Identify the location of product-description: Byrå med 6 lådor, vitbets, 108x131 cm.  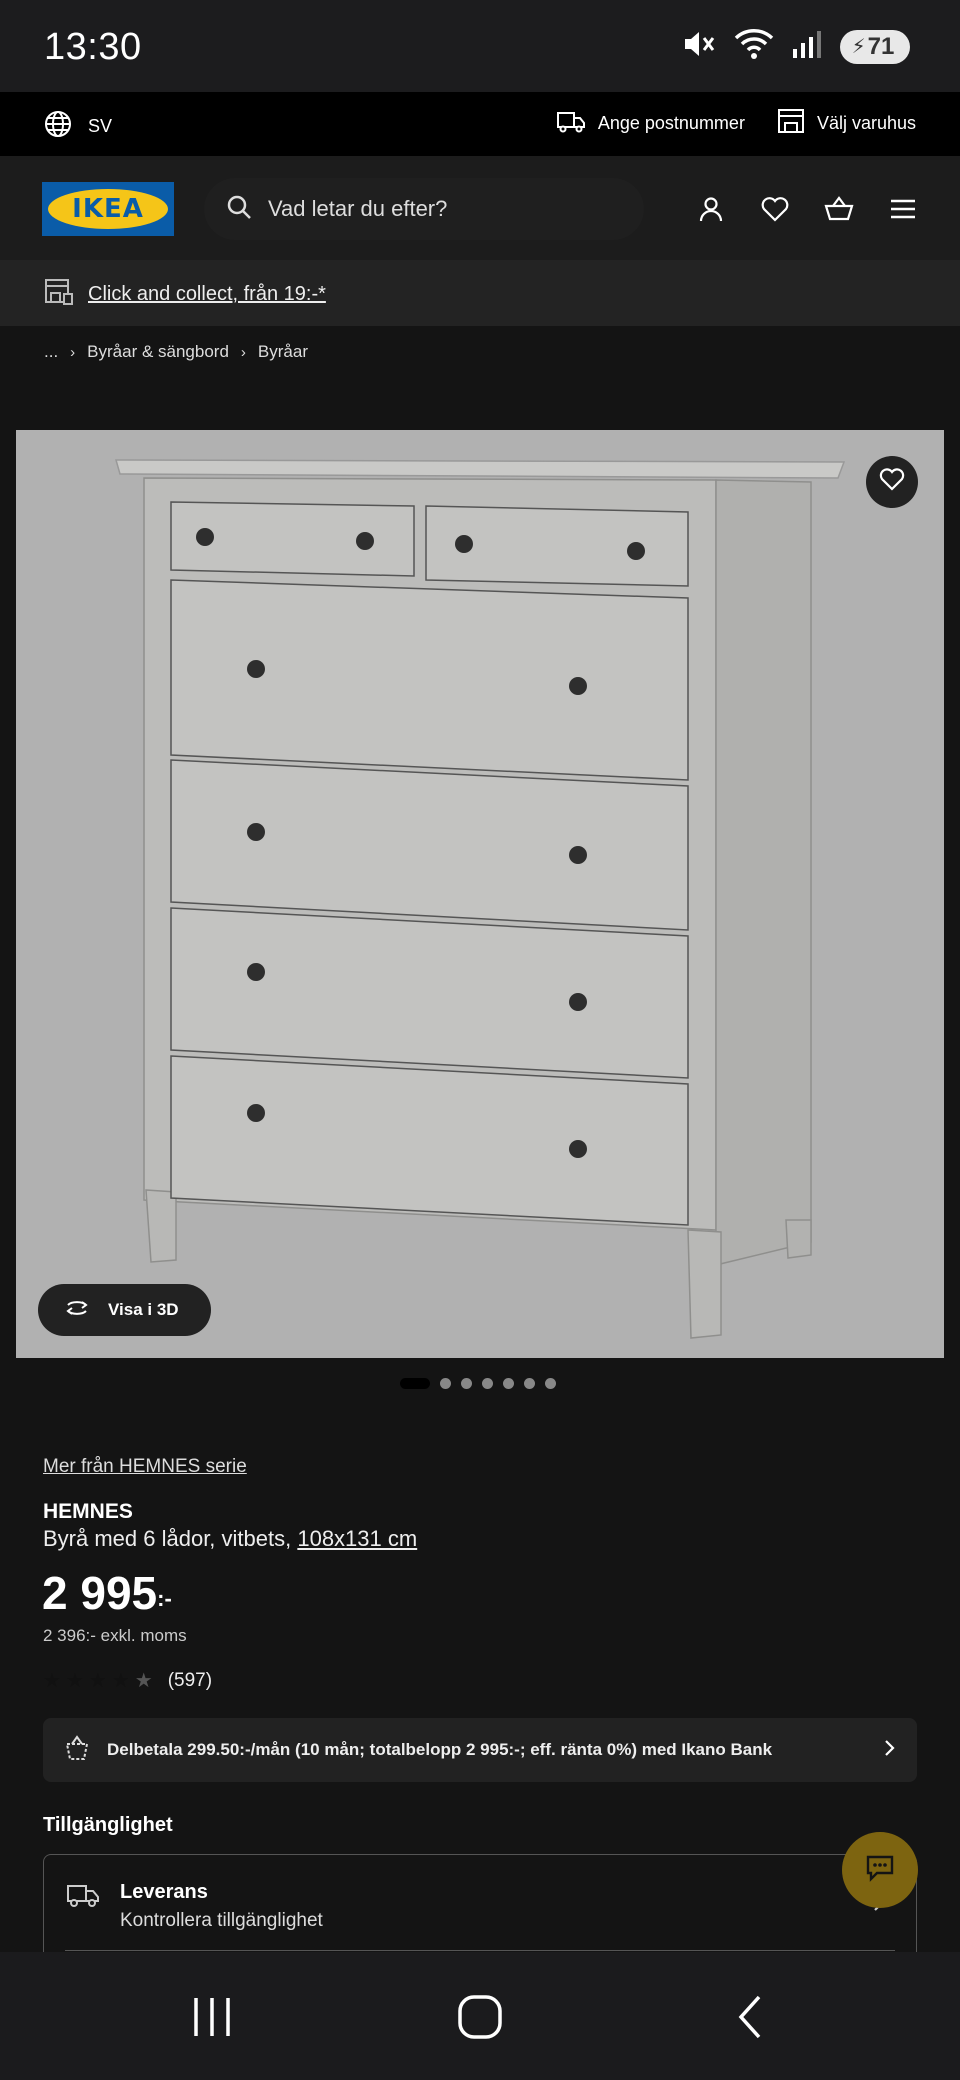
(230, 1539).